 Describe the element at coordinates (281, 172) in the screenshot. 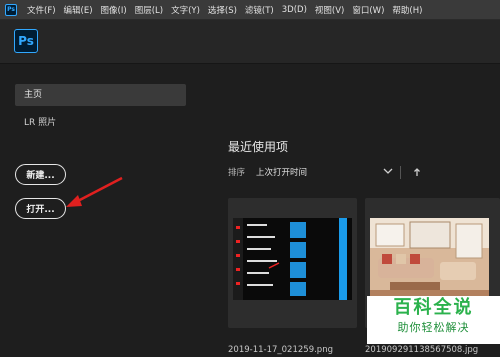

I see `sort-dropdown: 上次打开时间` at that location.